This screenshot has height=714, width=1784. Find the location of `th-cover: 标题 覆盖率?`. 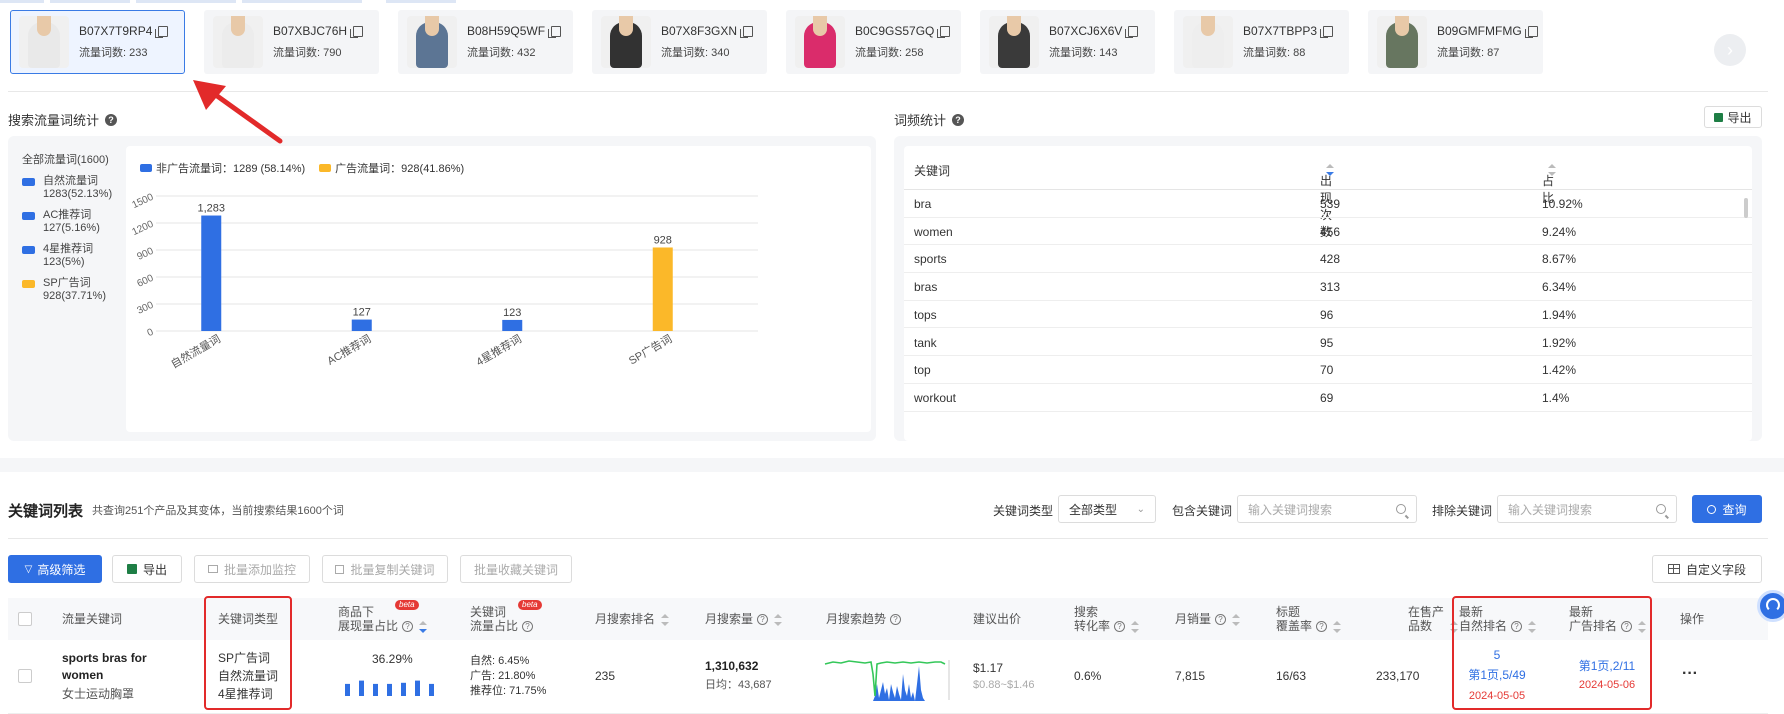

th-cover: 标题 覆盖率? is located at coordinates (1309, 619).